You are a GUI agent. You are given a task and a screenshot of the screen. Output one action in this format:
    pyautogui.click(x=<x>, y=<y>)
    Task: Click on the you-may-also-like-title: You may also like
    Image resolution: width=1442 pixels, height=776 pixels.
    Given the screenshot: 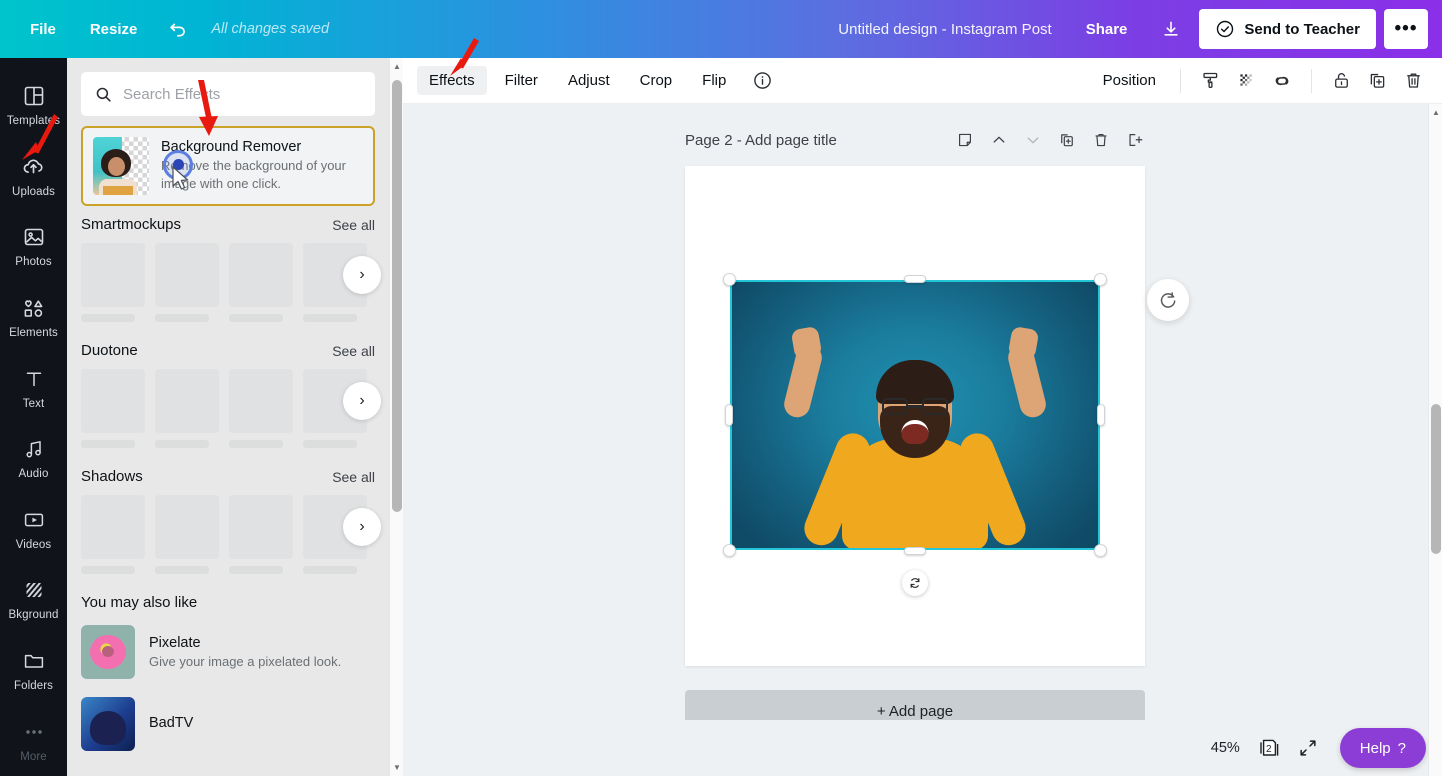 What is the action you would take?
    pyautogui.click(x=139, y=602)
    